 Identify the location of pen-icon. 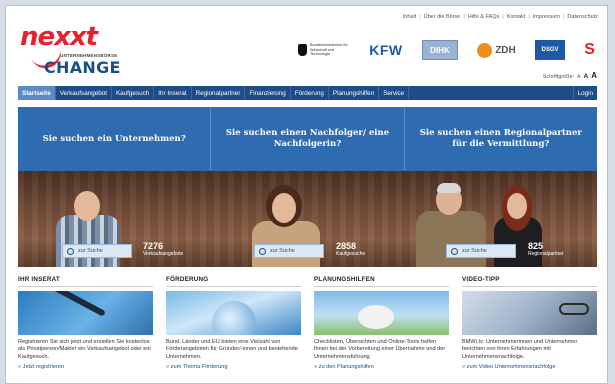
(78, 304).